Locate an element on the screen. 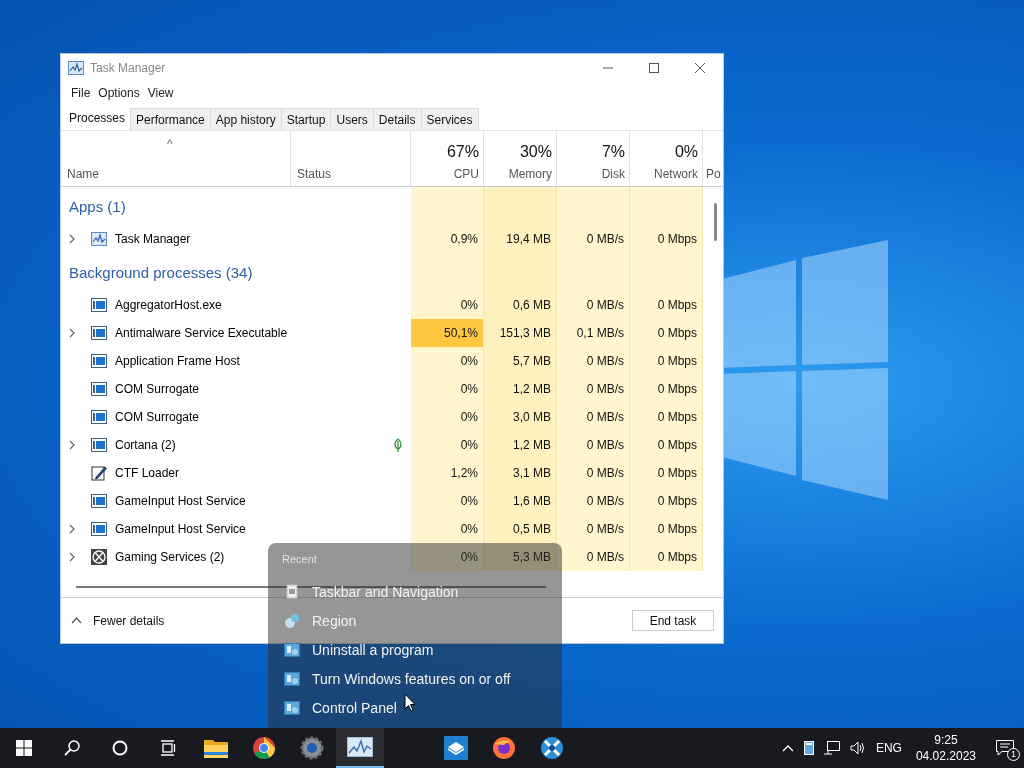  cross-app-icon is located at coordinates (552, 748).